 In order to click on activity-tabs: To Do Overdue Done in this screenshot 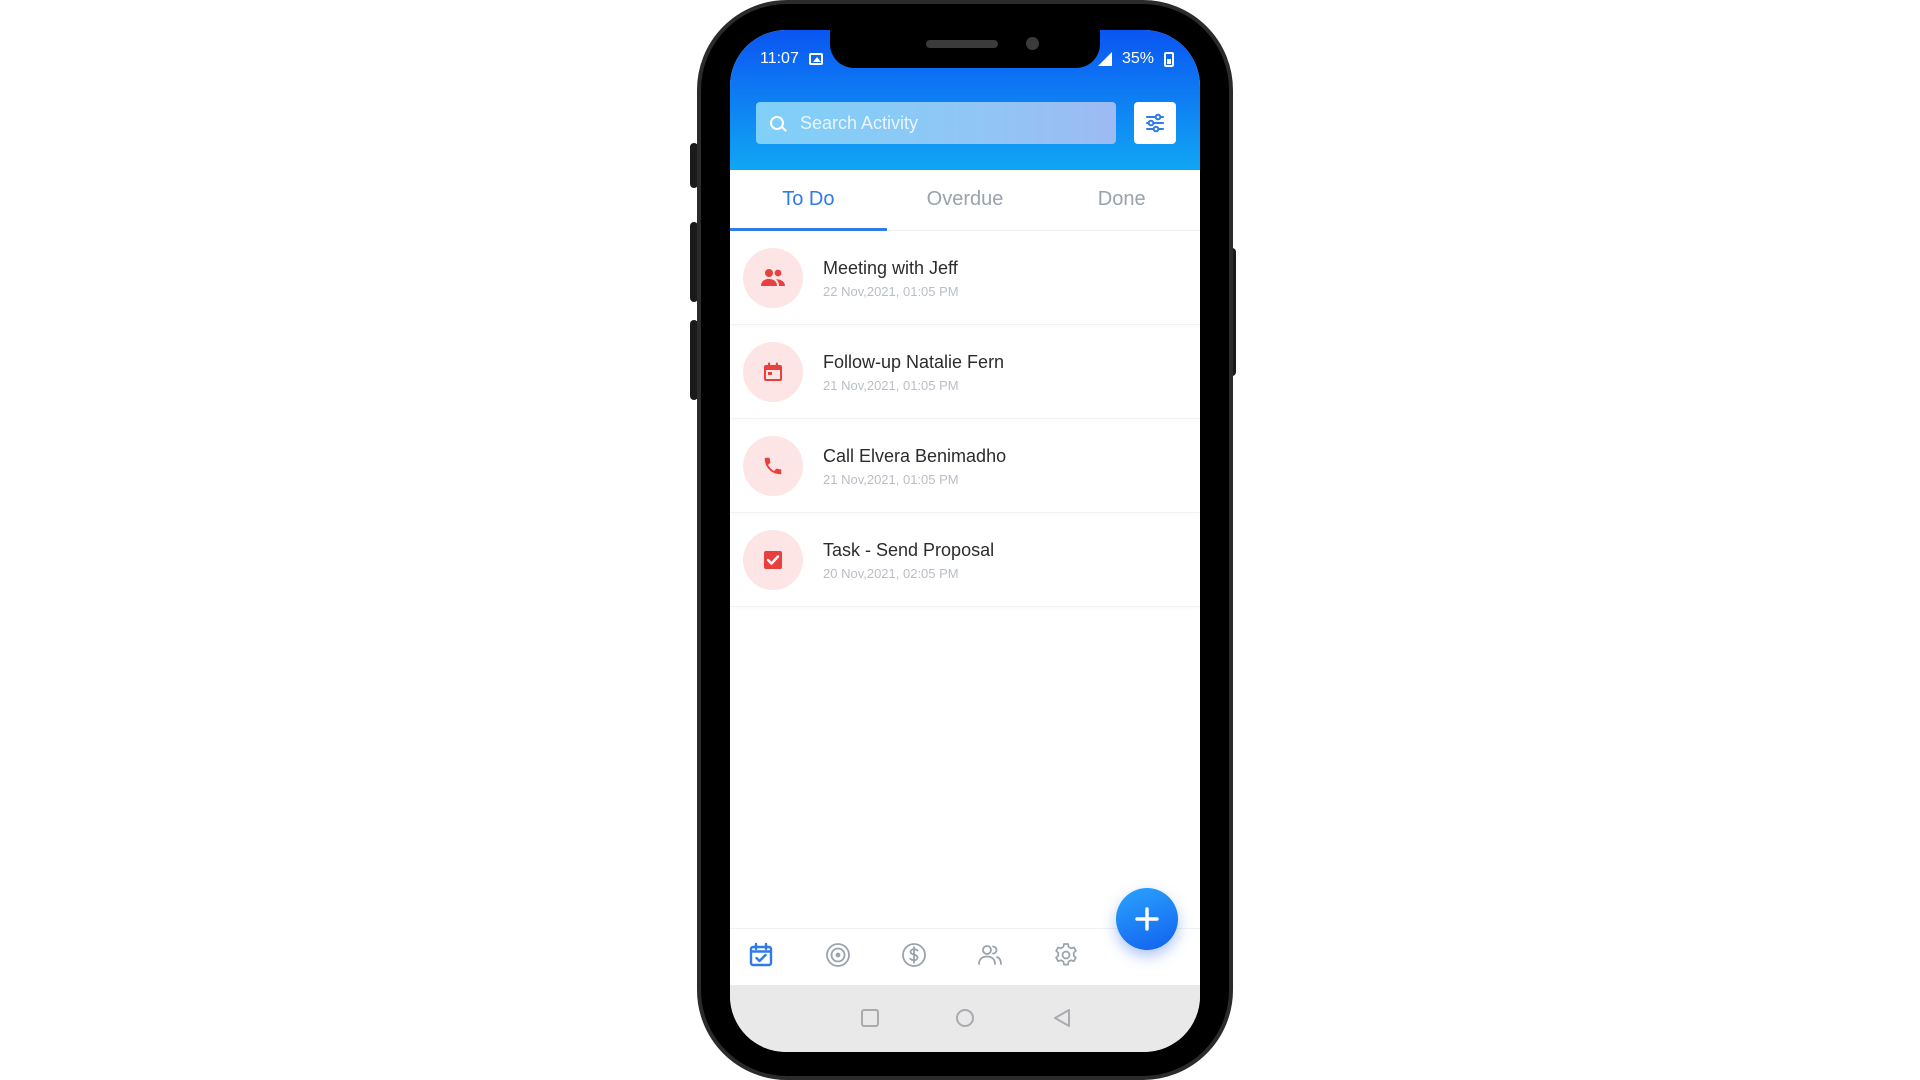, I will do `click(965, 200)`.